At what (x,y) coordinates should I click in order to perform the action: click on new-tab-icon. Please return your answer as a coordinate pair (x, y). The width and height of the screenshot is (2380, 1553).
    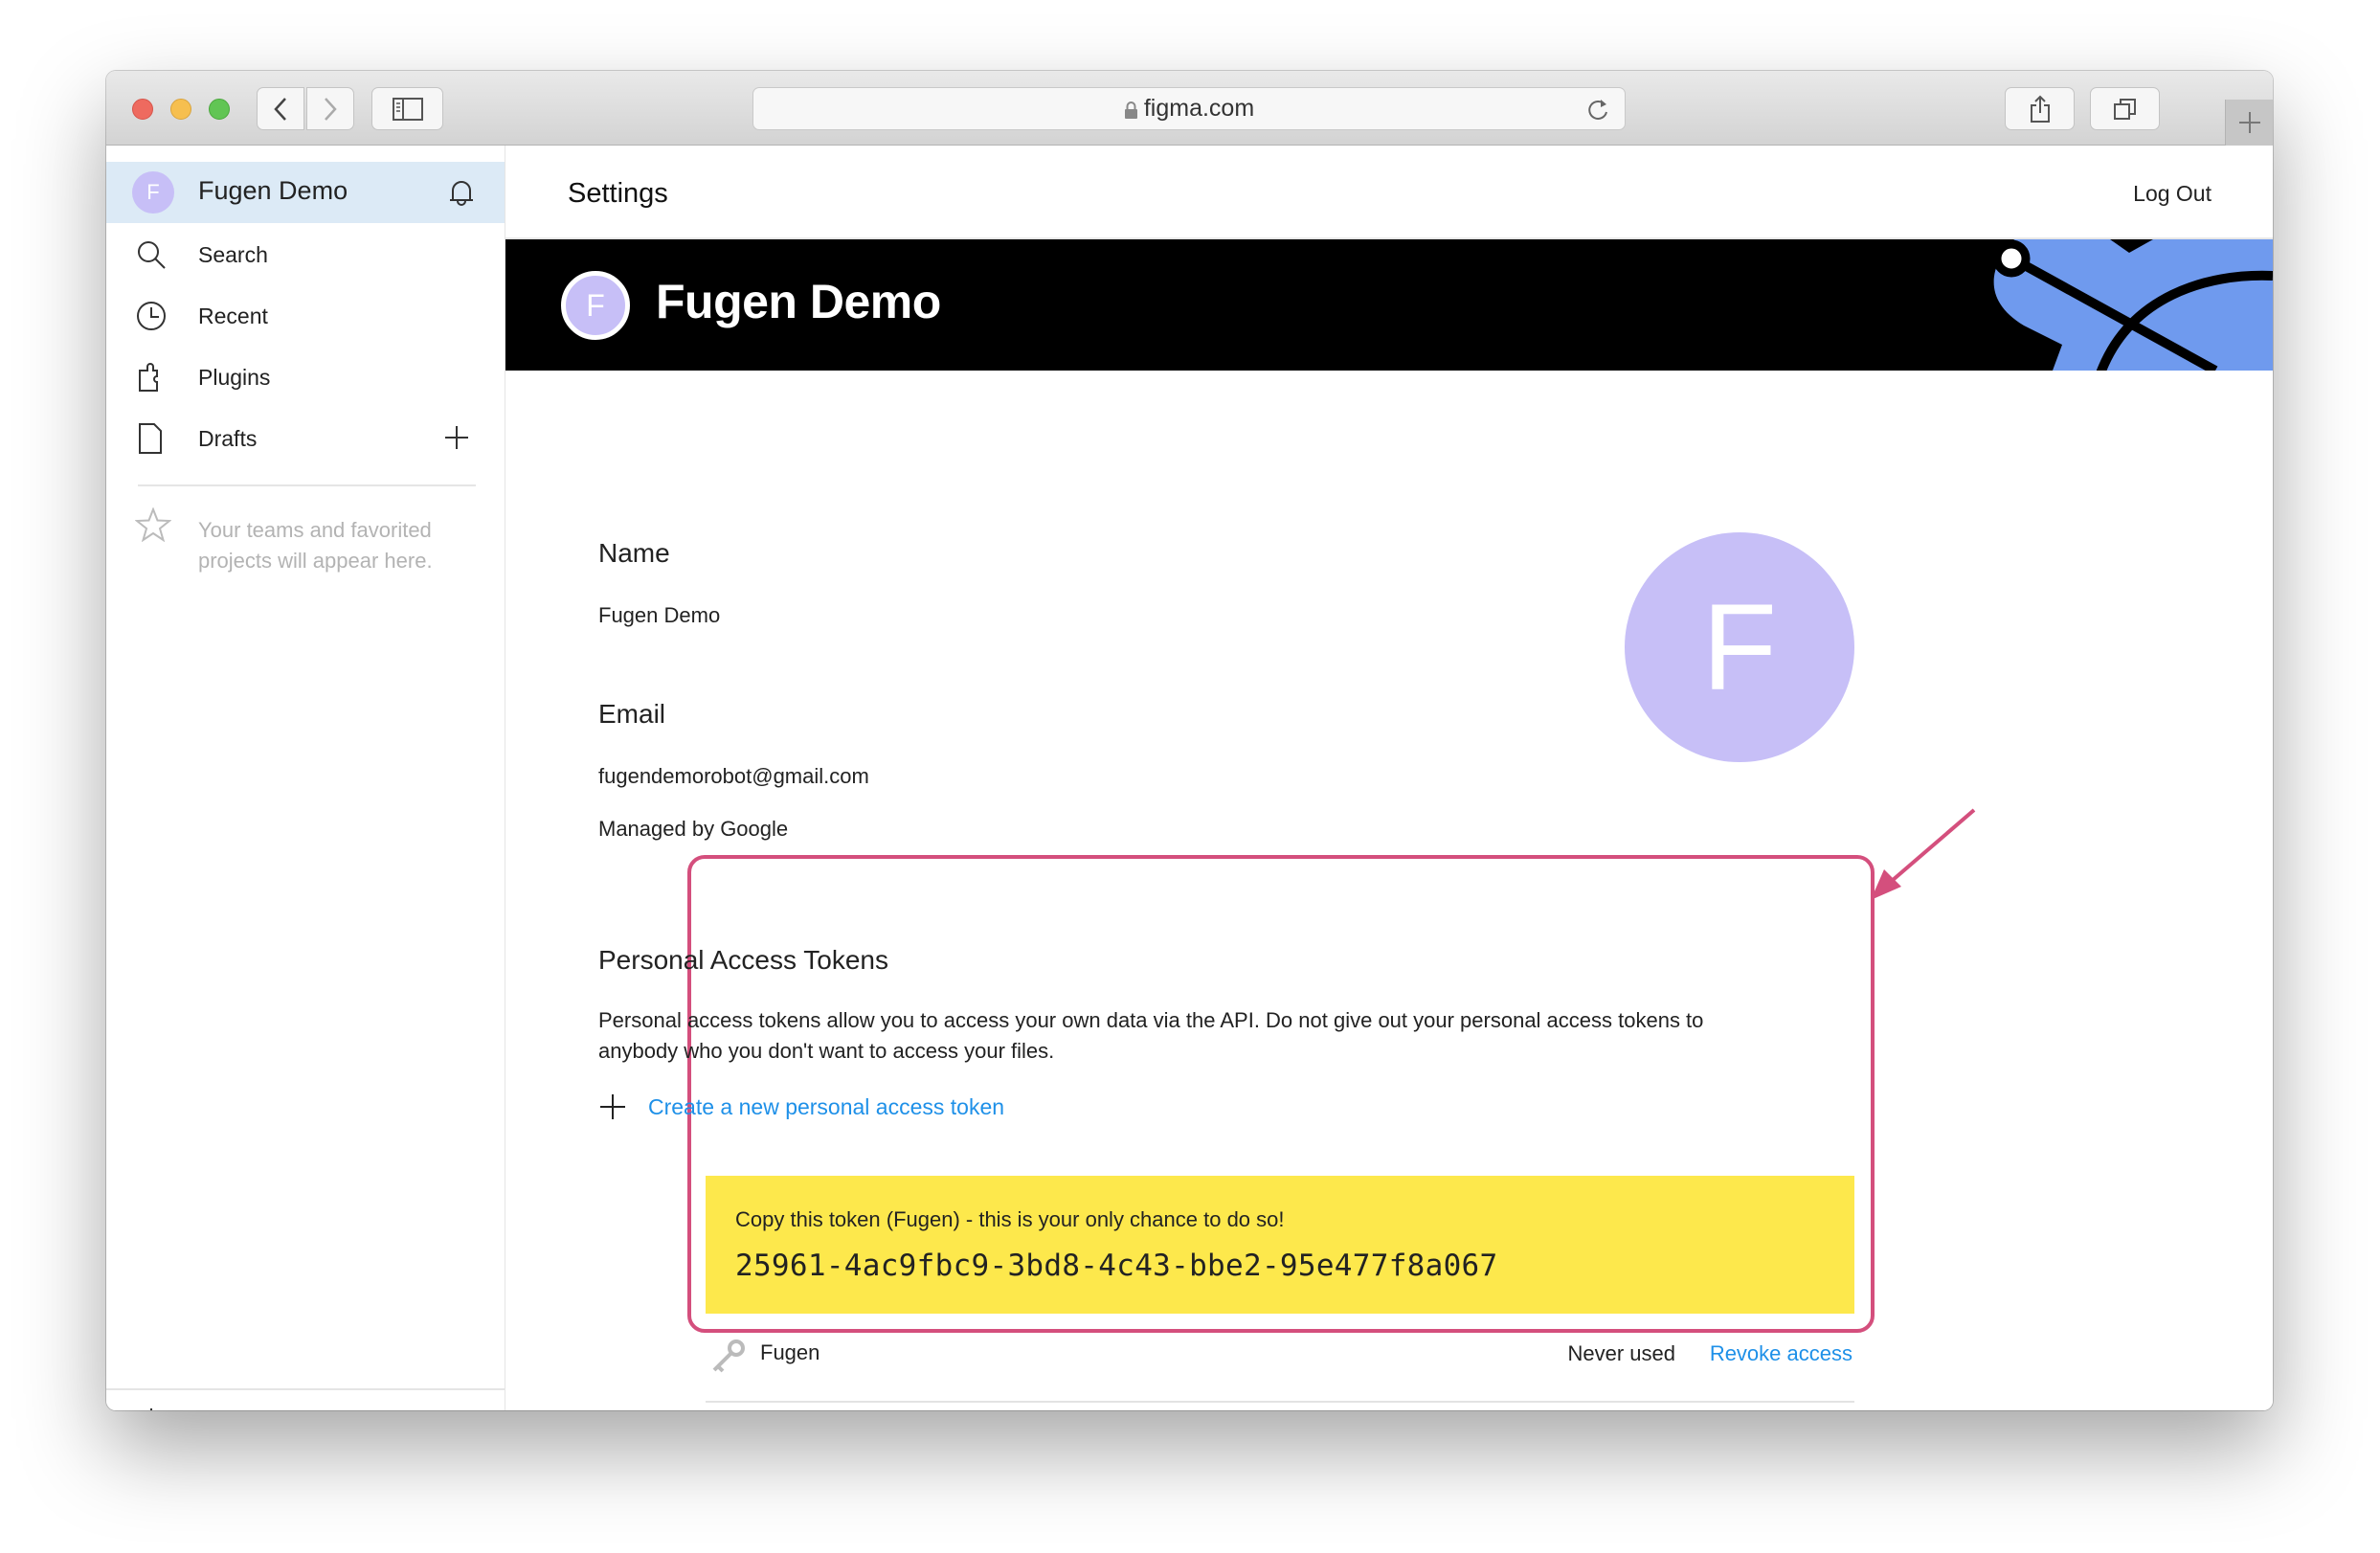
    Looking at the image, I should click on (2249, 122).